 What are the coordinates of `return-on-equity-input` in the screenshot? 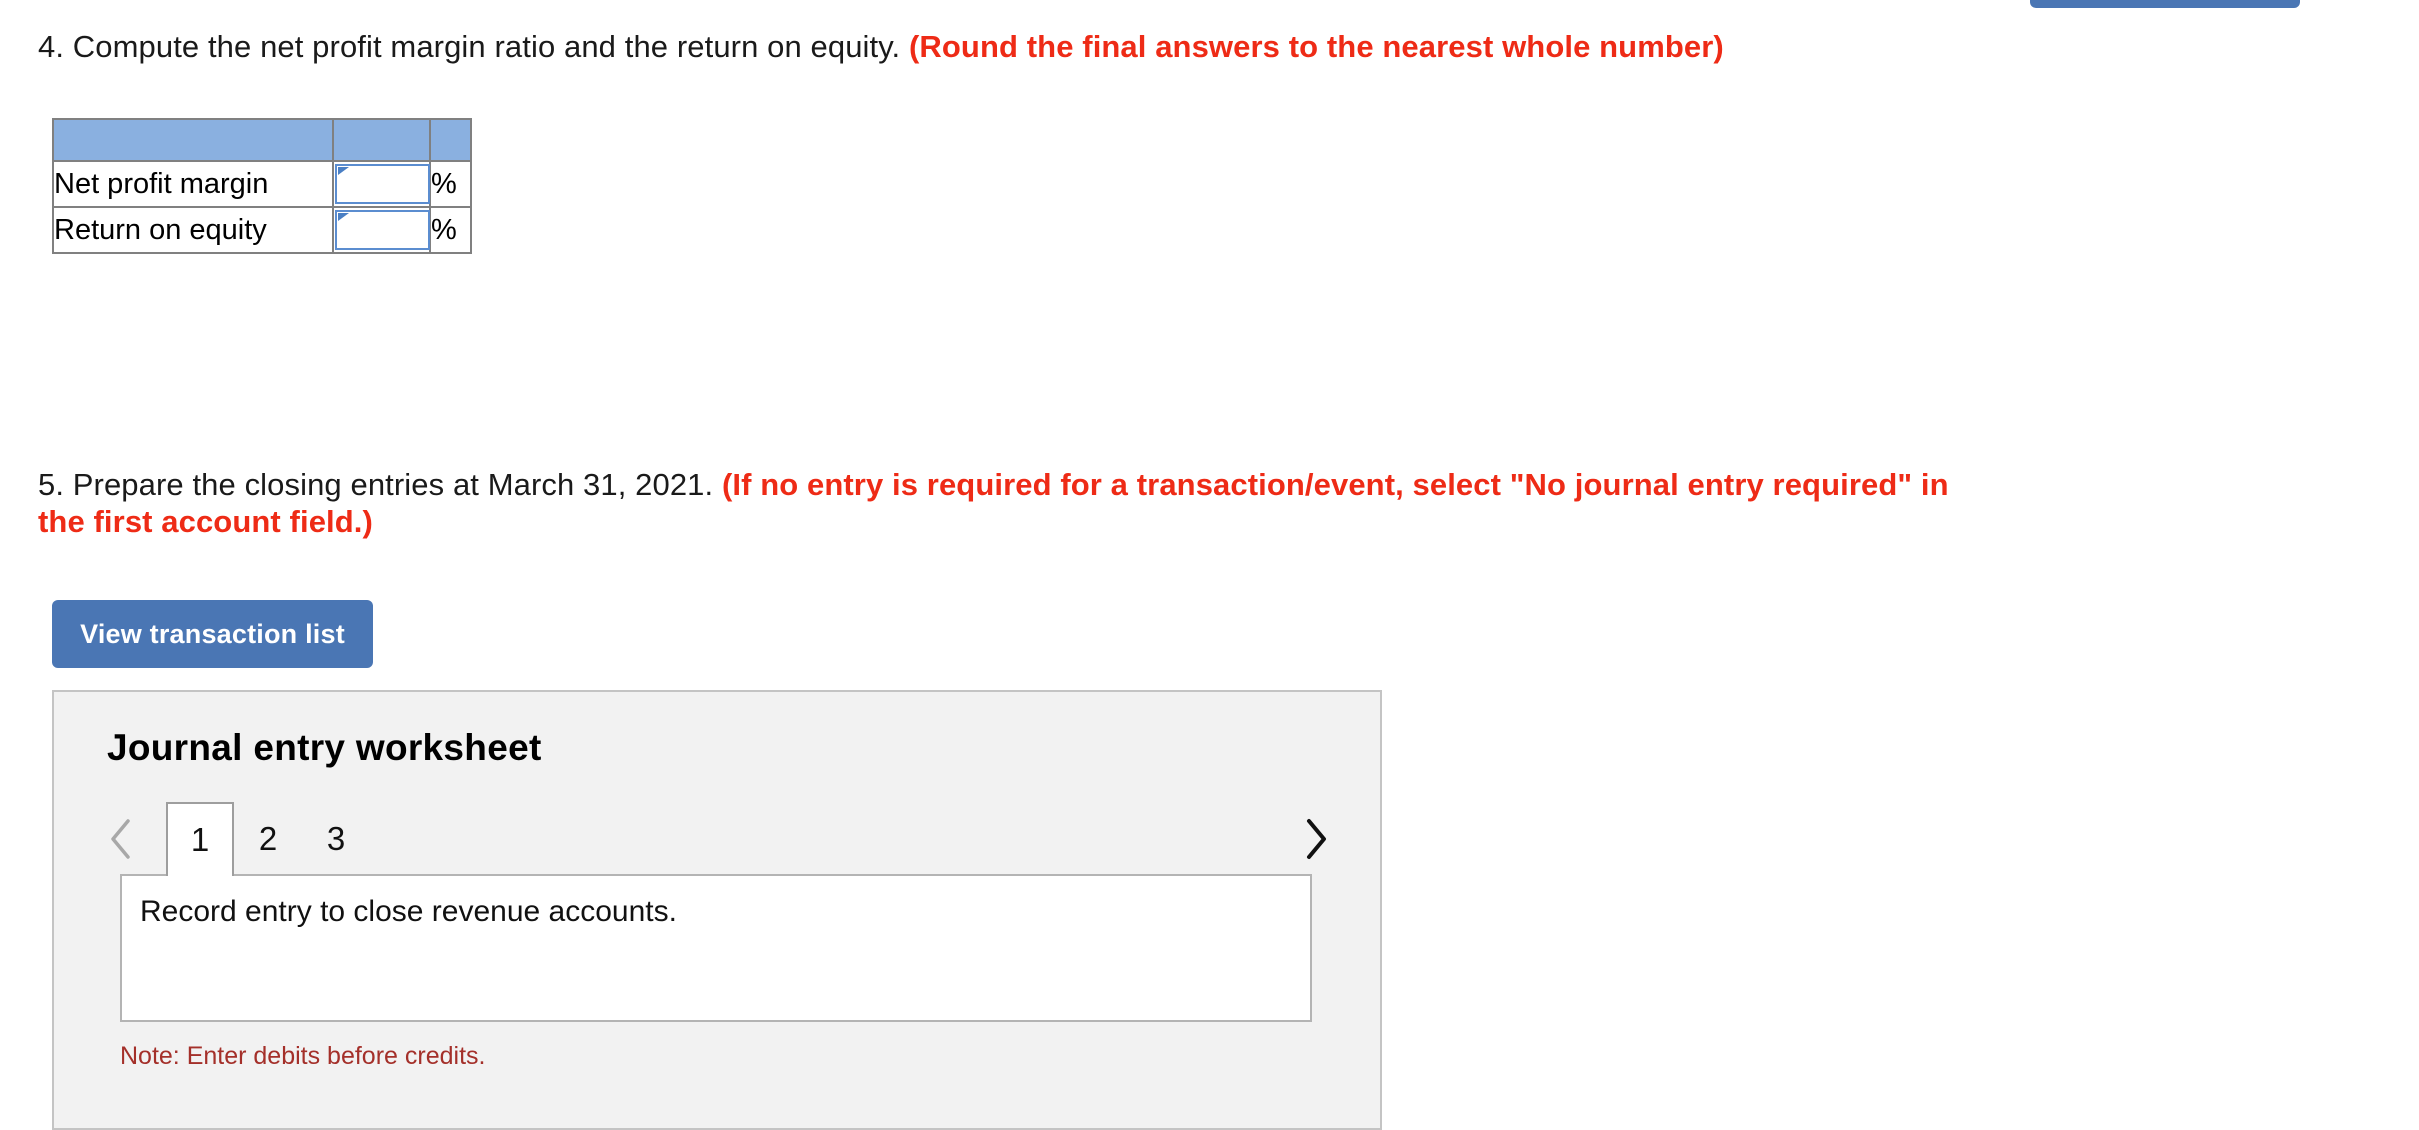 It's located at (382, 230).